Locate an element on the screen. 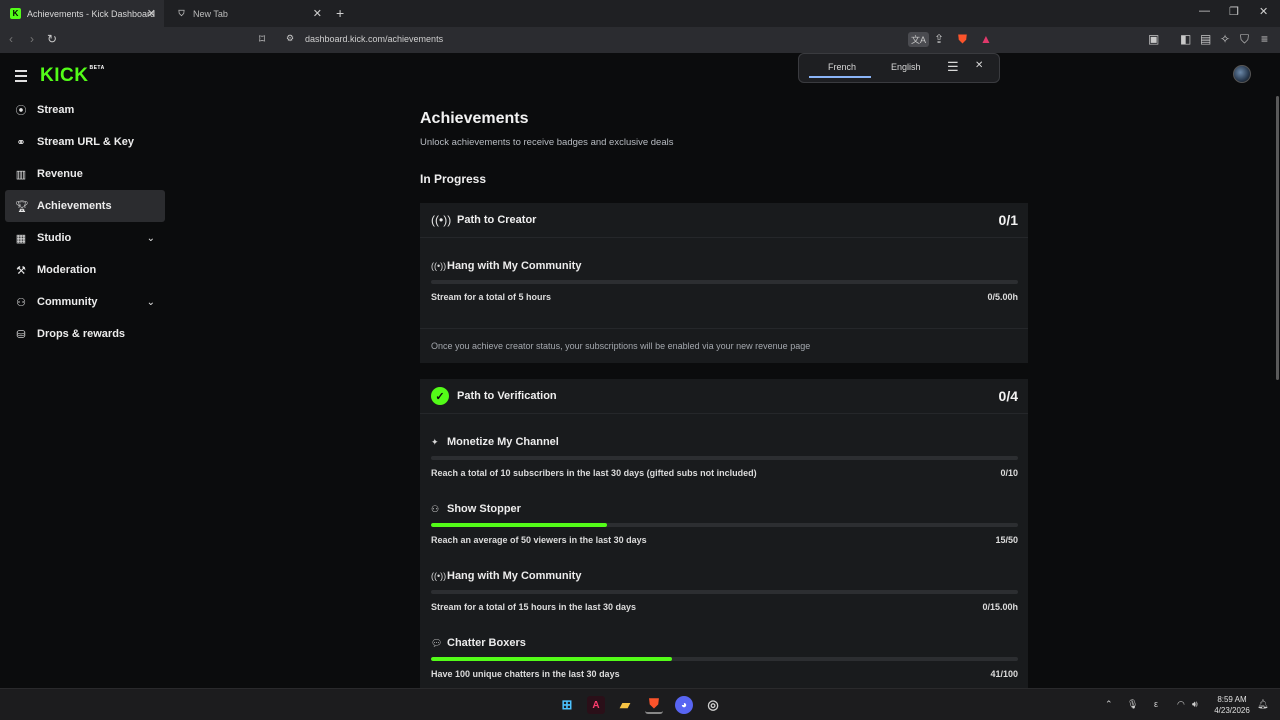 The image size is (1280, 720). divider is located at coordinates (724, 328).